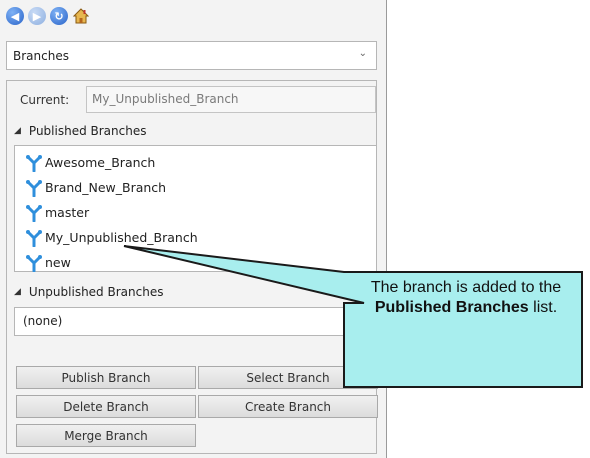 The height and width of the screenshot is (458, 590). I want to click on callout-text-post: list., so click(545, 307).